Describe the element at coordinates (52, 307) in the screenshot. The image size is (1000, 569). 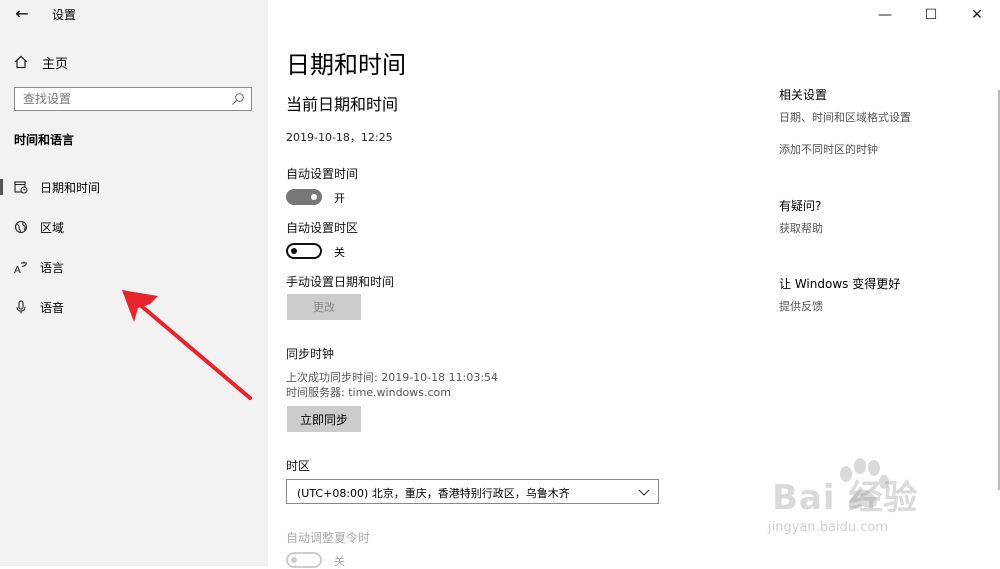
I see `sidebar-item-label: 语音` at that location.